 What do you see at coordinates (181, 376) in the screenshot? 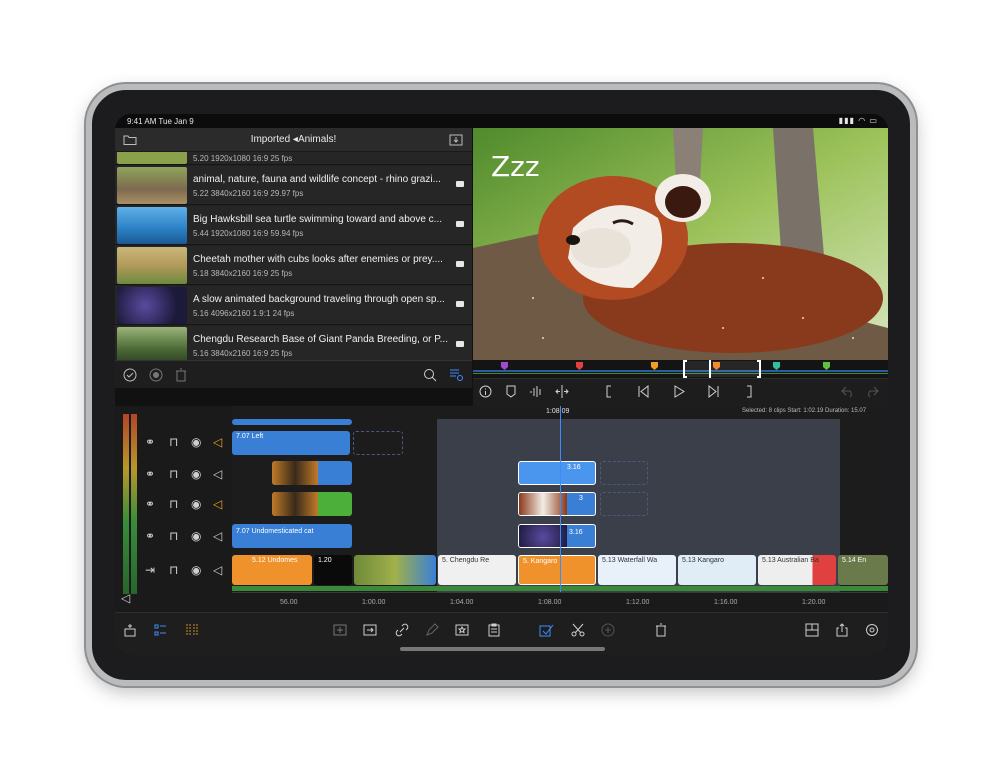
I see `trash-icon` at bounding box center [181, 376].